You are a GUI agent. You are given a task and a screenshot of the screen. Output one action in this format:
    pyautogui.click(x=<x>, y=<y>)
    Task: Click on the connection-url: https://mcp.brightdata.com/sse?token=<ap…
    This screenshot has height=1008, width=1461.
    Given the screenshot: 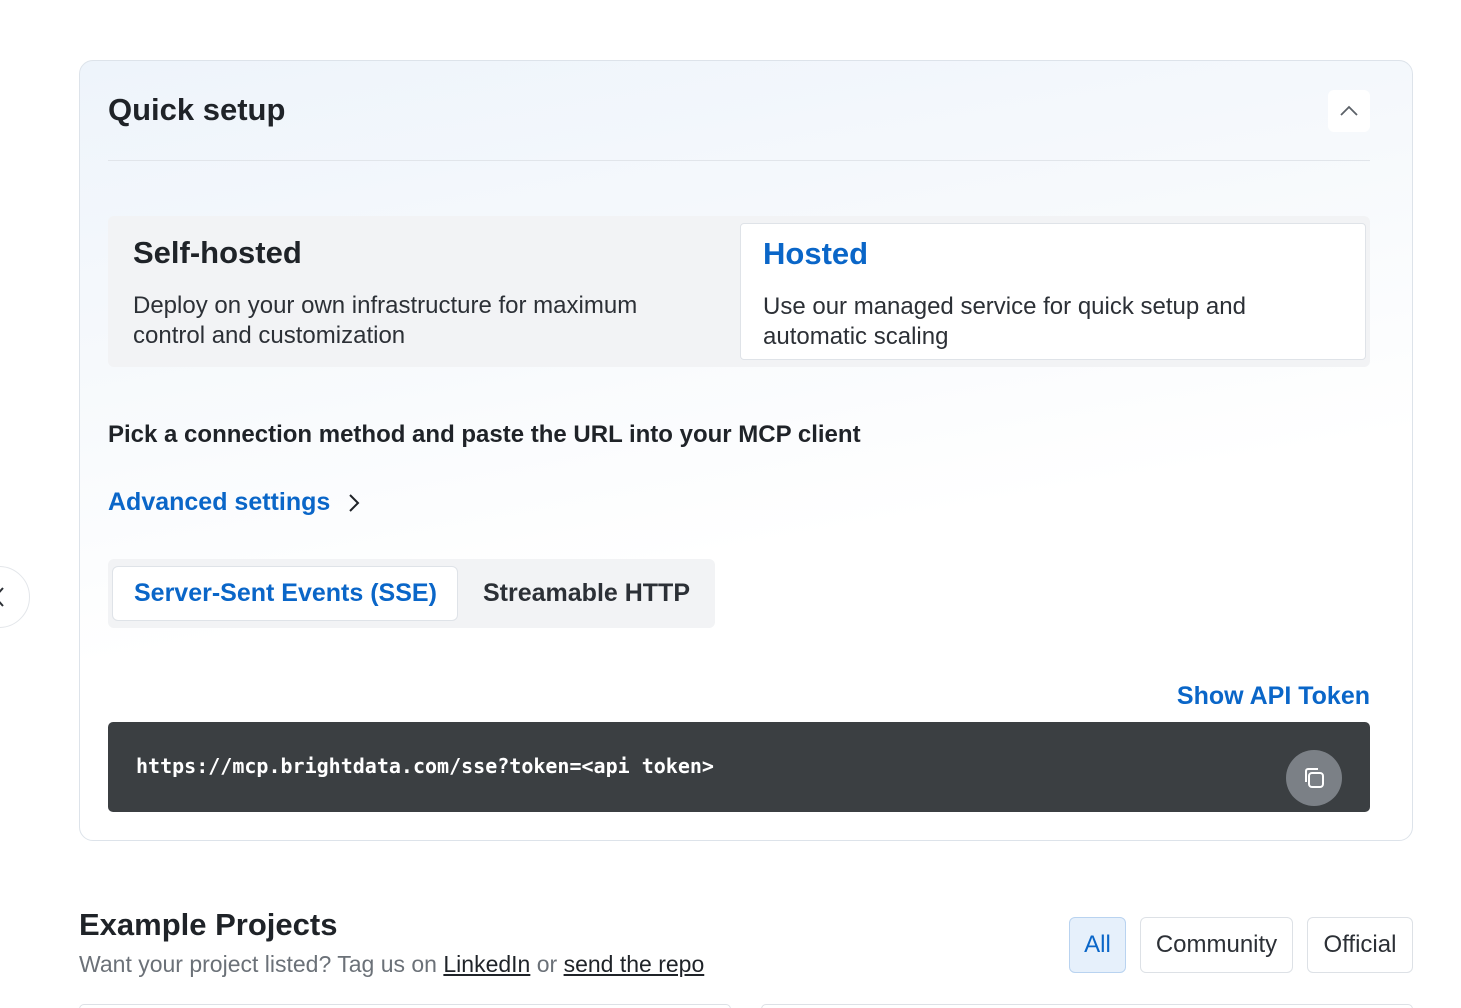 What is the action you would take?
    pyautogui.click(x=425, y=766)
    